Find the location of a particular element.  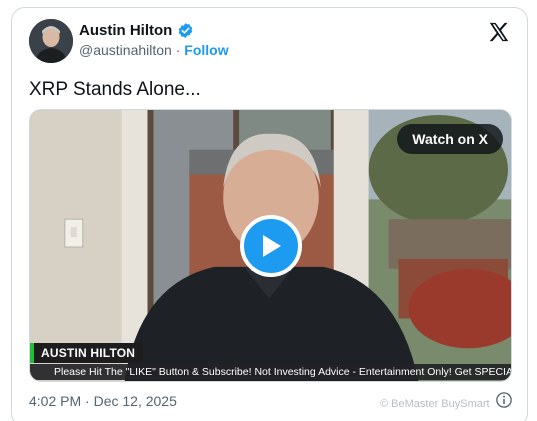

lower-third-name: AUSTIN HILTON is located at coordinates (87, 353).